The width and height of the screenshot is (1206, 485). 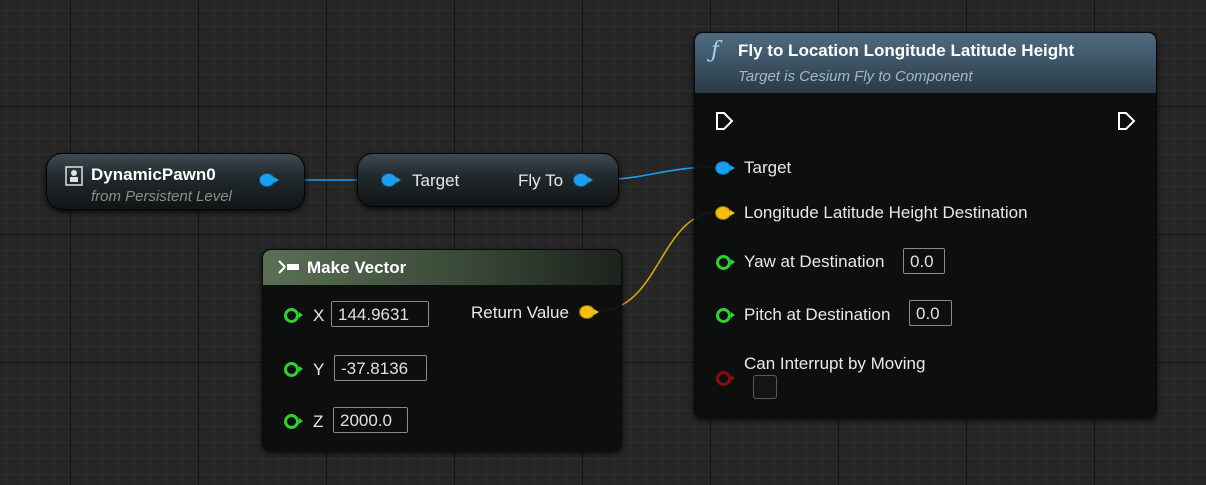 I want to click on yaw-label: Yaw at Destination, so click(x=814, y=261).